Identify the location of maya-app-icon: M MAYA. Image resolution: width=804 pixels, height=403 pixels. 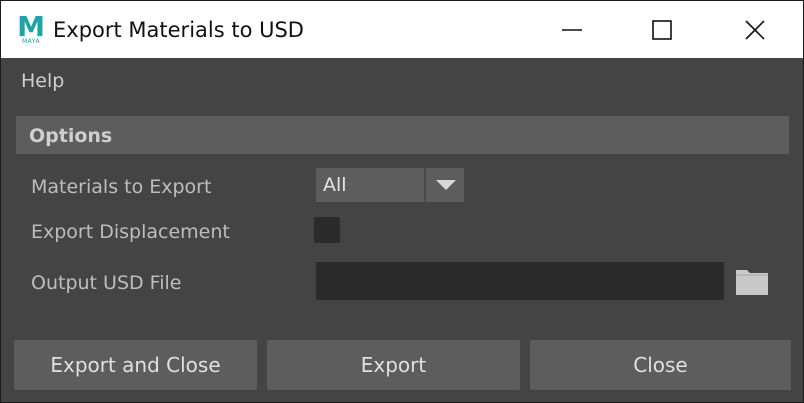
(31, 29).